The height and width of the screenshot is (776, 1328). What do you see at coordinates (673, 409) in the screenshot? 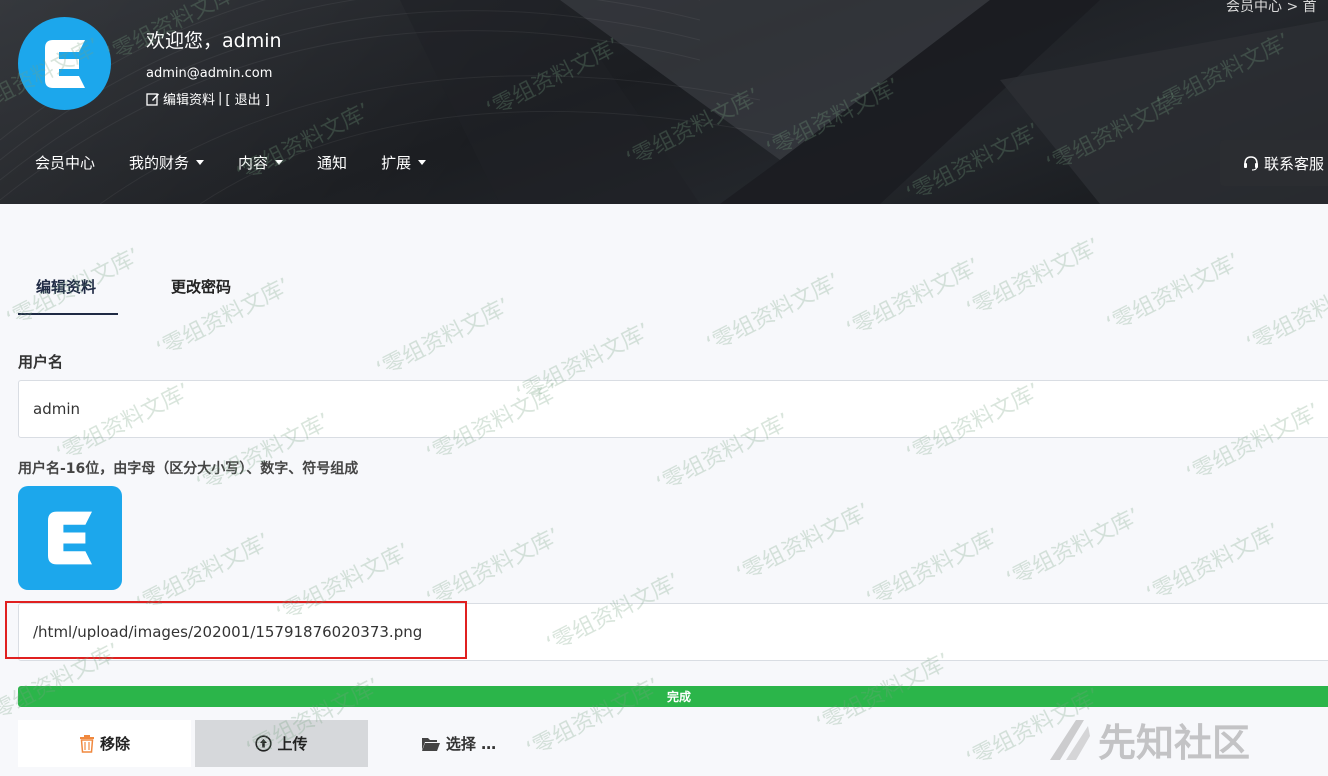
I see `username-input: admin` at bounding box center [673, 409].